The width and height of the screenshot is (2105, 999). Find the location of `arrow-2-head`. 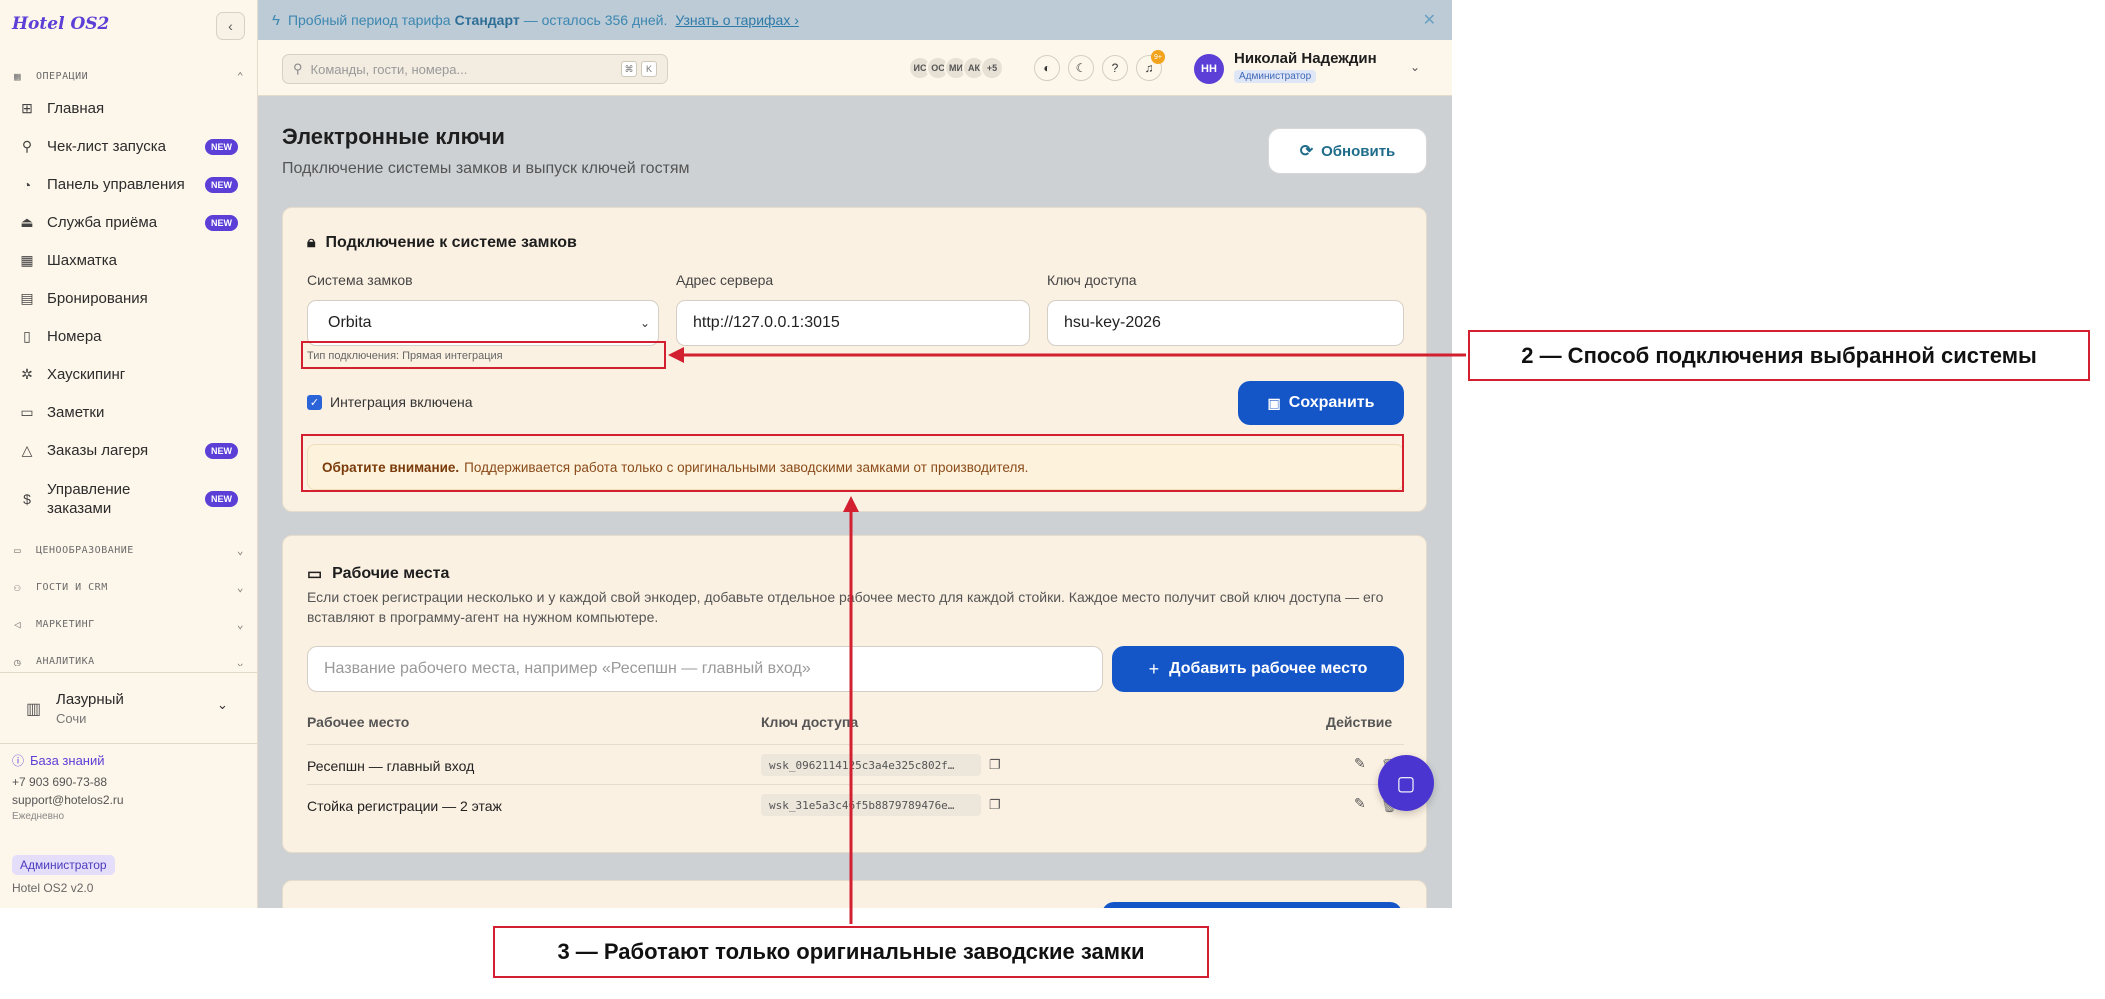

arrow-2-head is located at coordinates (676, 355).